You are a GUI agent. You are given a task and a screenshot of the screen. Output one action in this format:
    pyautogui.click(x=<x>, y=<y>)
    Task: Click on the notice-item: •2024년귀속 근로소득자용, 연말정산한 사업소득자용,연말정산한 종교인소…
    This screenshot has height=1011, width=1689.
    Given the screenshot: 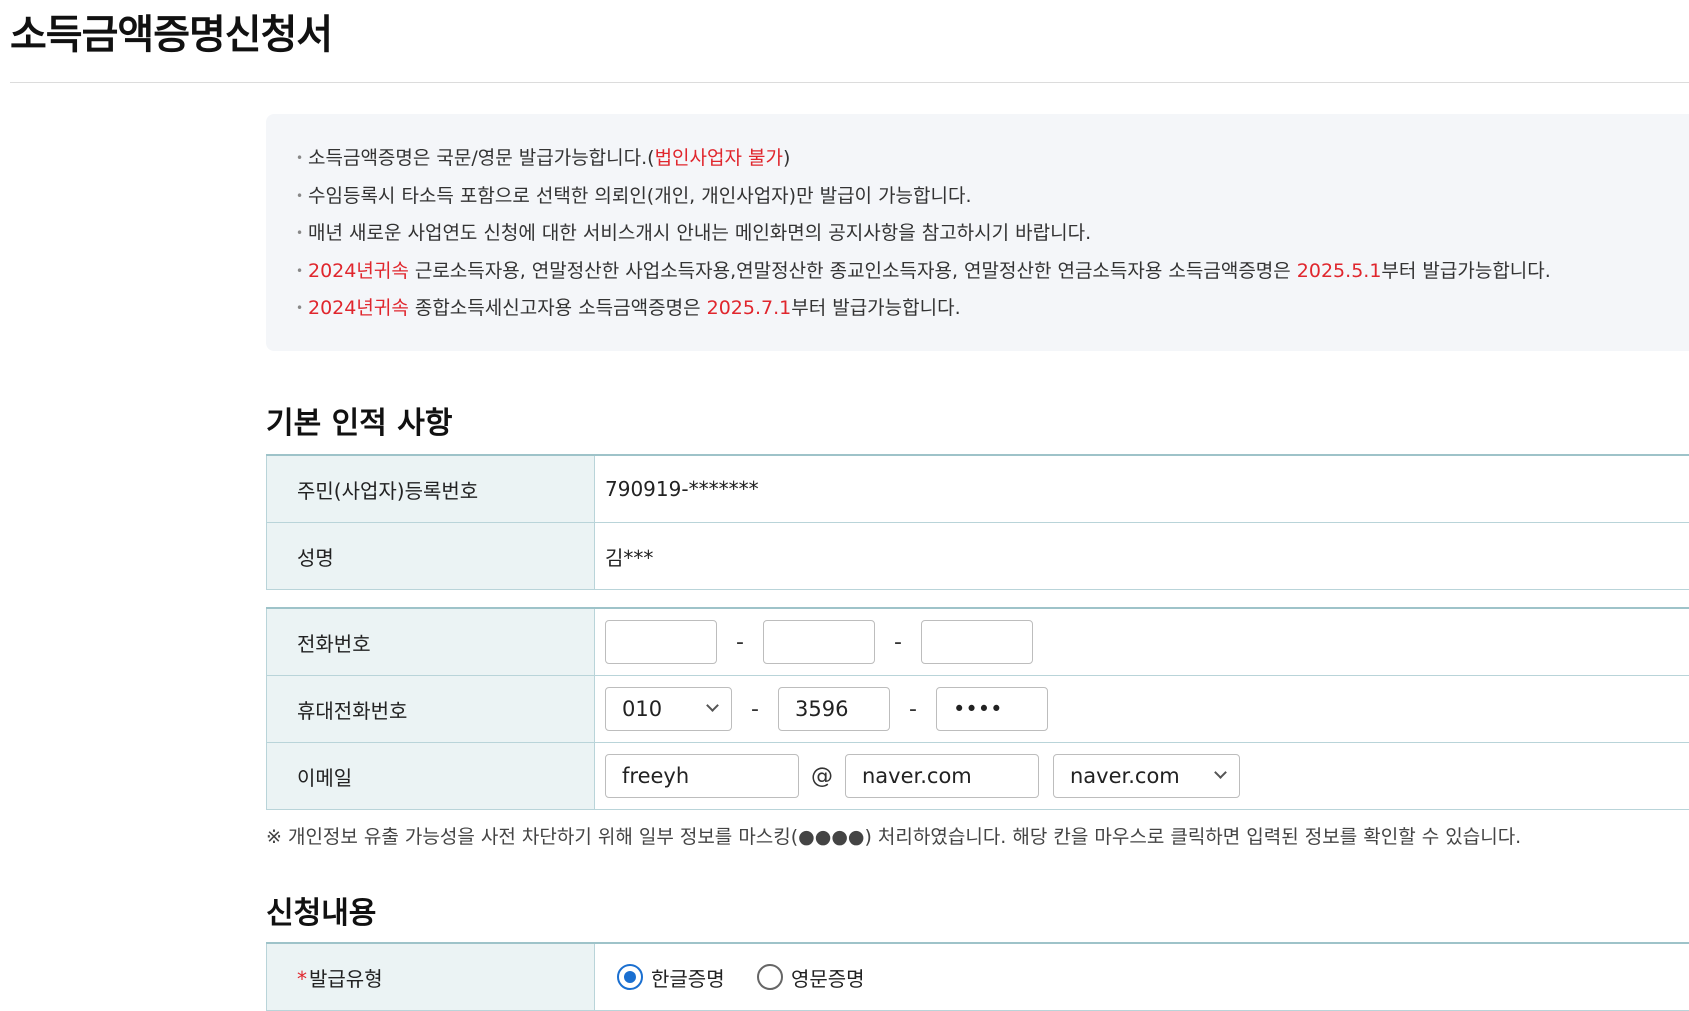 What is the action you would take?
    pyautogui.click(x=992, y=272)
    